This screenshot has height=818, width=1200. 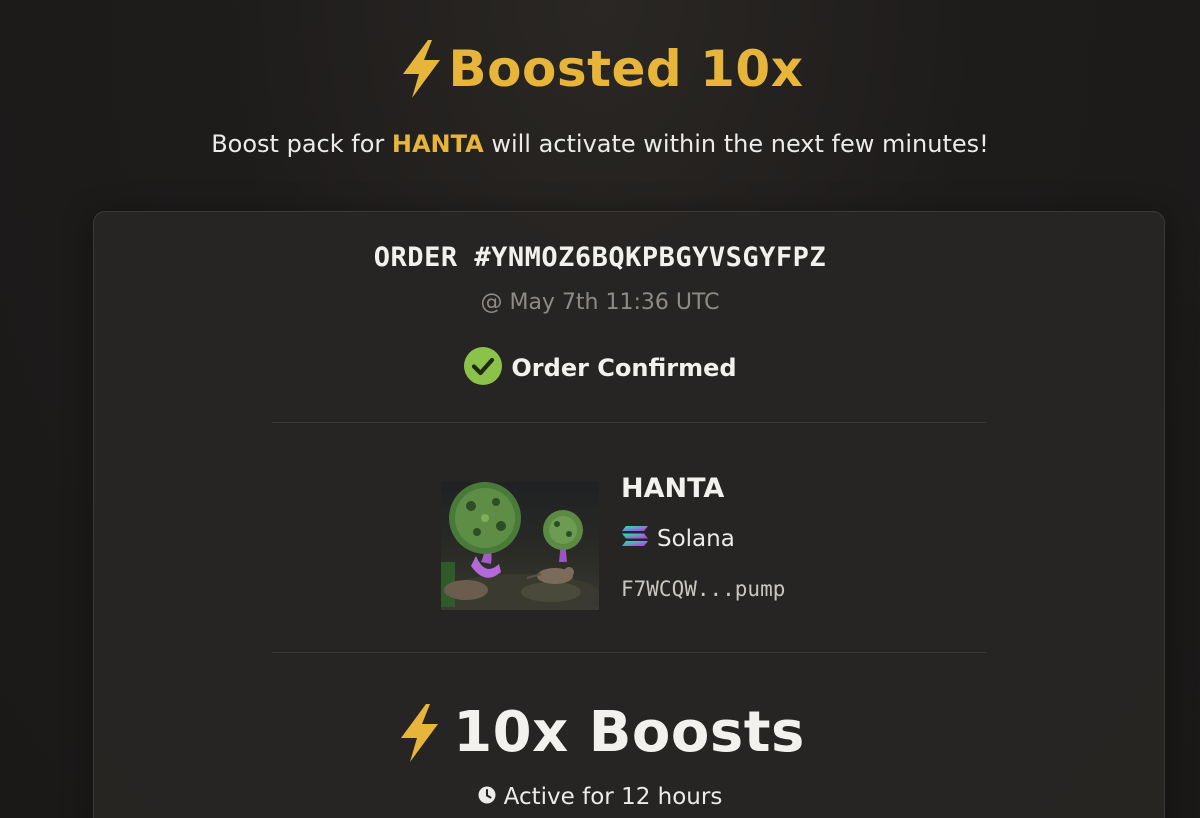 I want to click on boost-duration: Active for 12 hours, so click(x=600, y=797).